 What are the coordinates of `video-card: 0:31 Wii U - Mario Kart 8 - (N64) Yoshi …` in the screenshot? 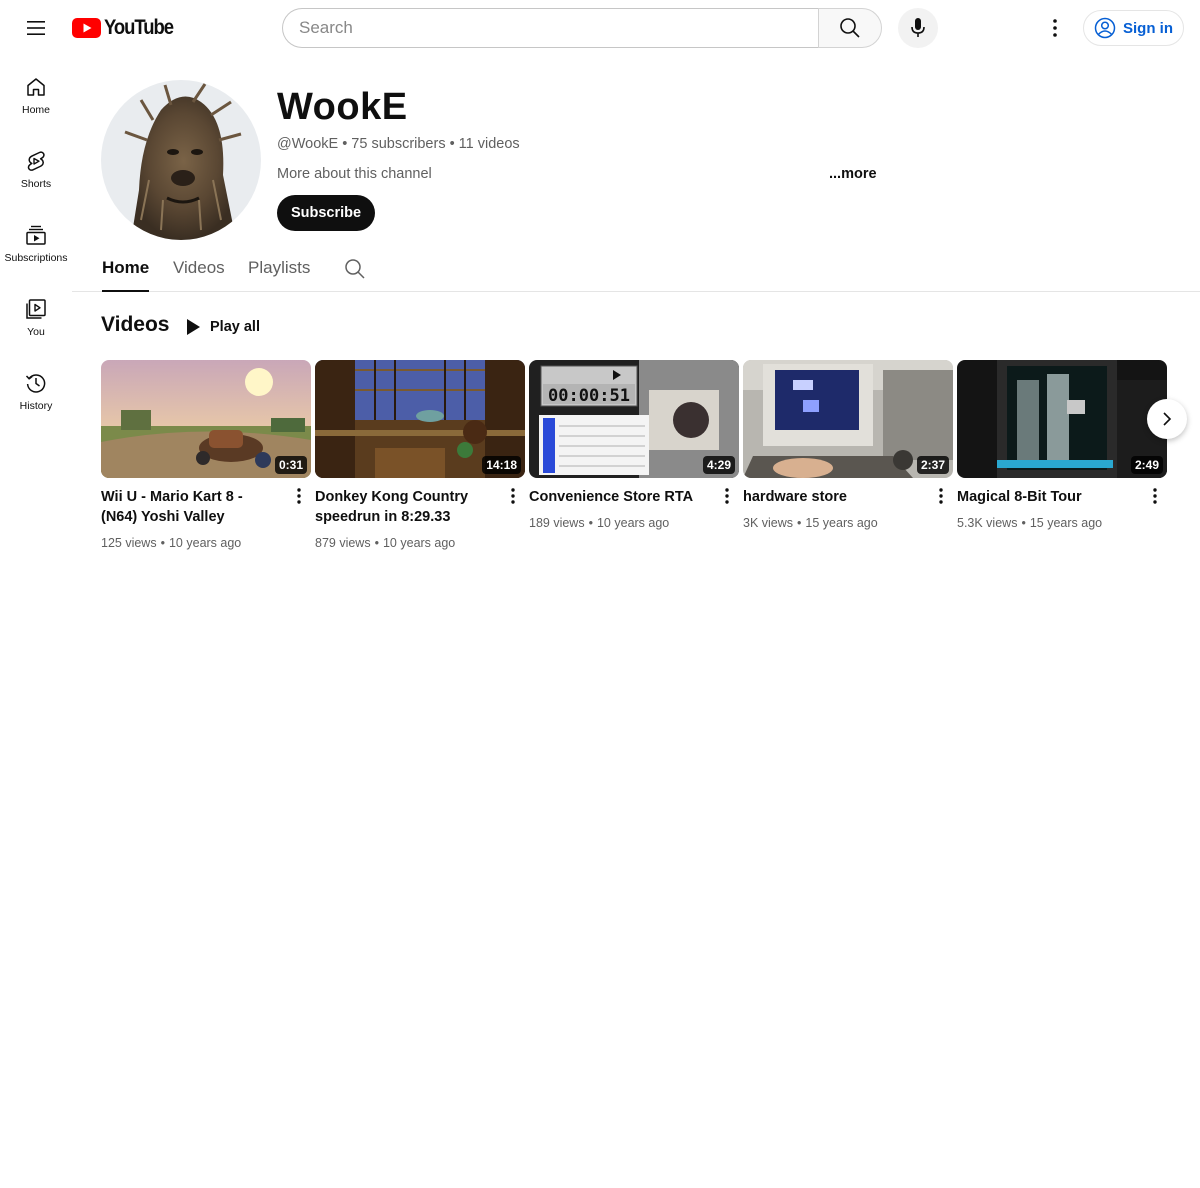 It's located at (206, 455).